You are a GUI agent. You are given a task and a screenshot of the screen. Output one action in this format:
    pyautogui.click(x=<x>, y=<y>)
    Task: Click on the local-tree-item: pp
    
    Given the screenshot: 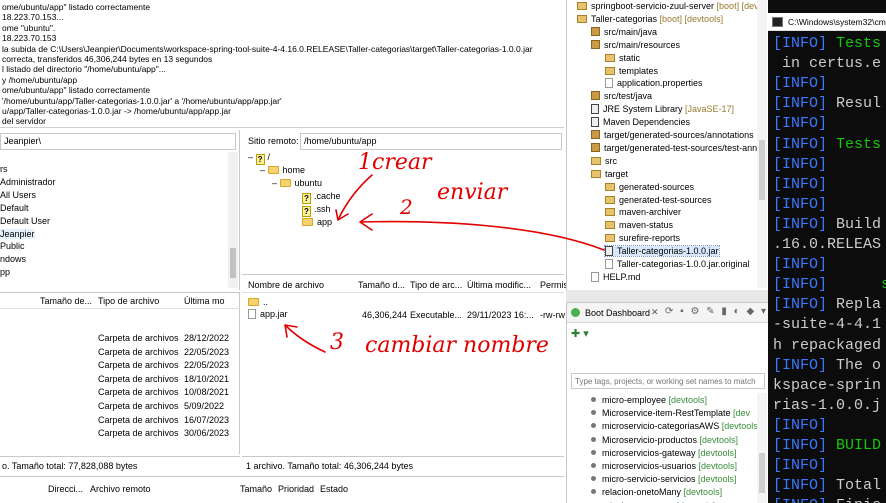 What is the action you would take?
    pyautogui.click(x=5, y=272)
    